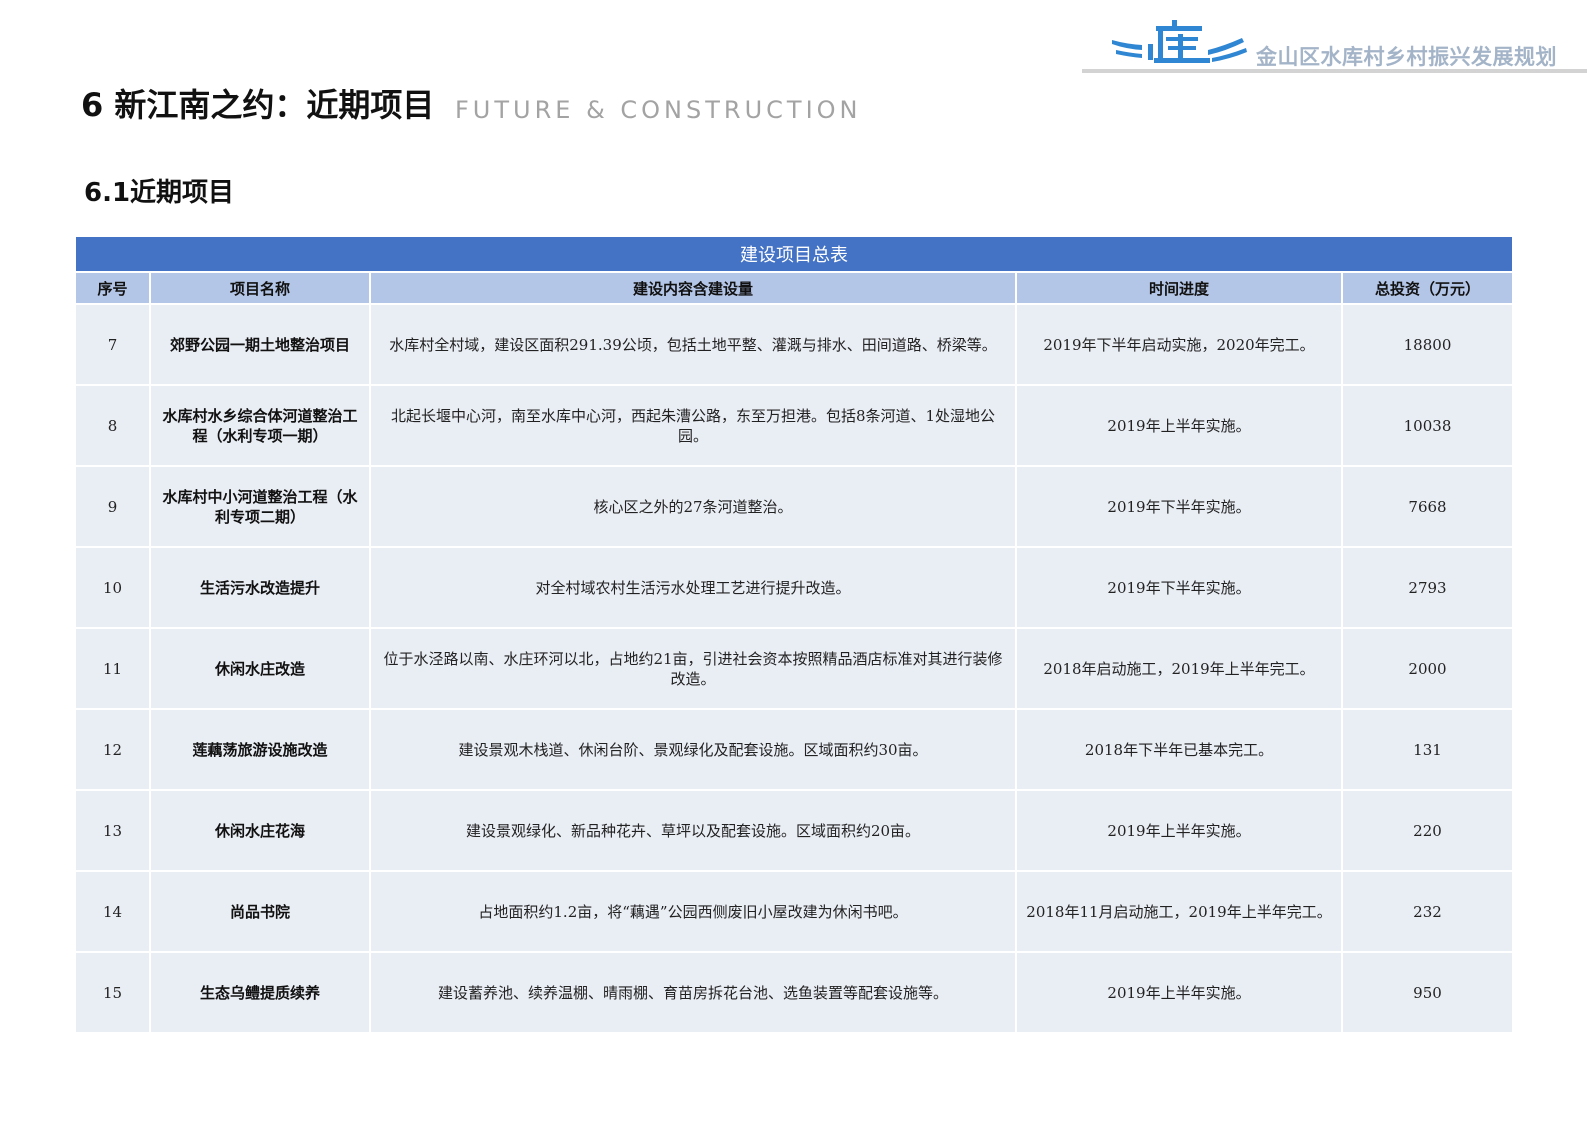  I want to click on cell-investment: 2793, so click(1427, 588).